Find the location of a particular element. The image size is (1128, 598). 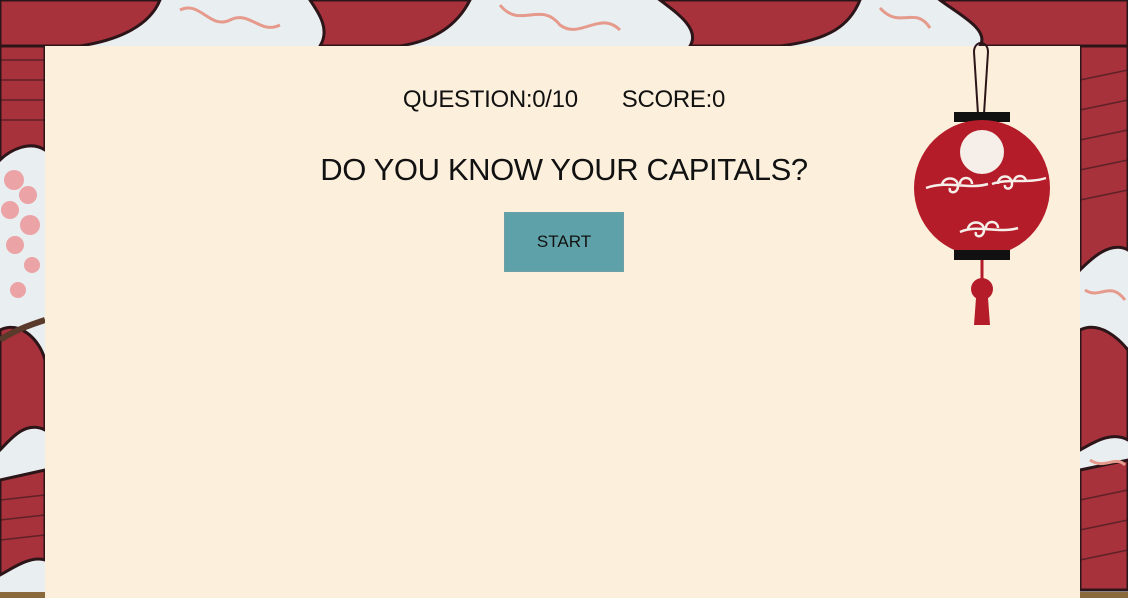

score-value: 0 is located at coordinates (719, 99).